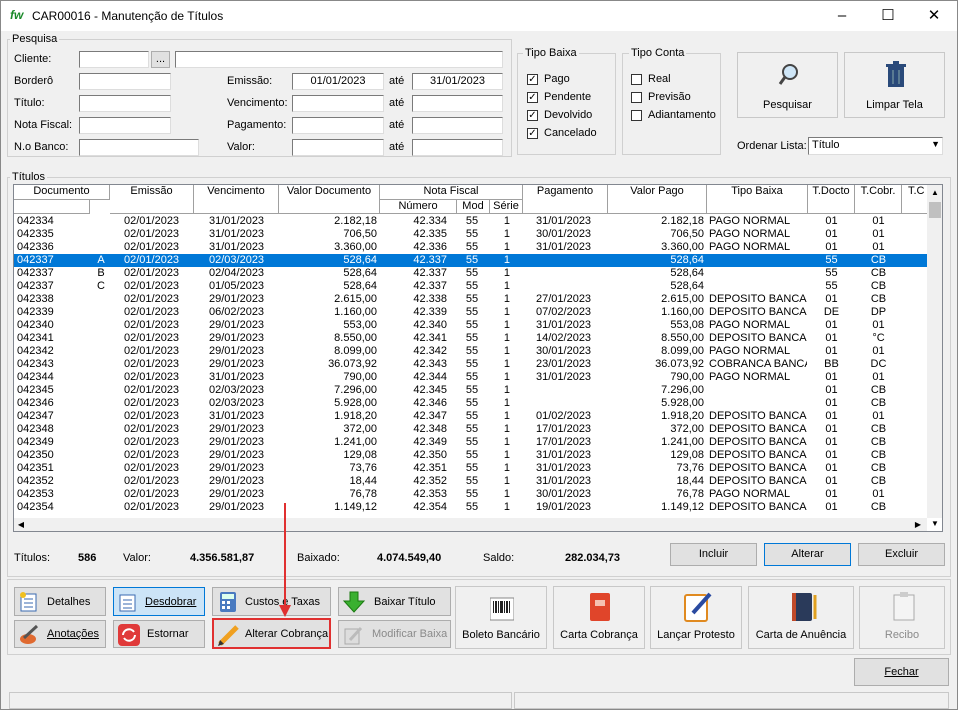 This screenshot has height=710, width=958. I want to click on tipo-baixa-checkbox-1: ✓, so click(532, 97).